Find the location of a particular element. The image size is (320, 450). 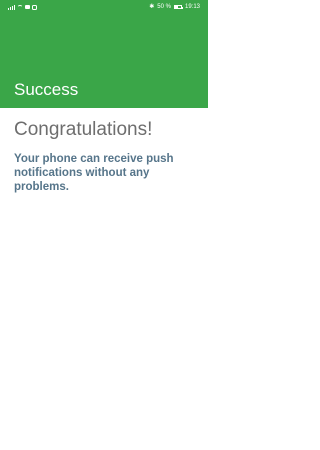

battery-icon is located at coordinates (178, 7).